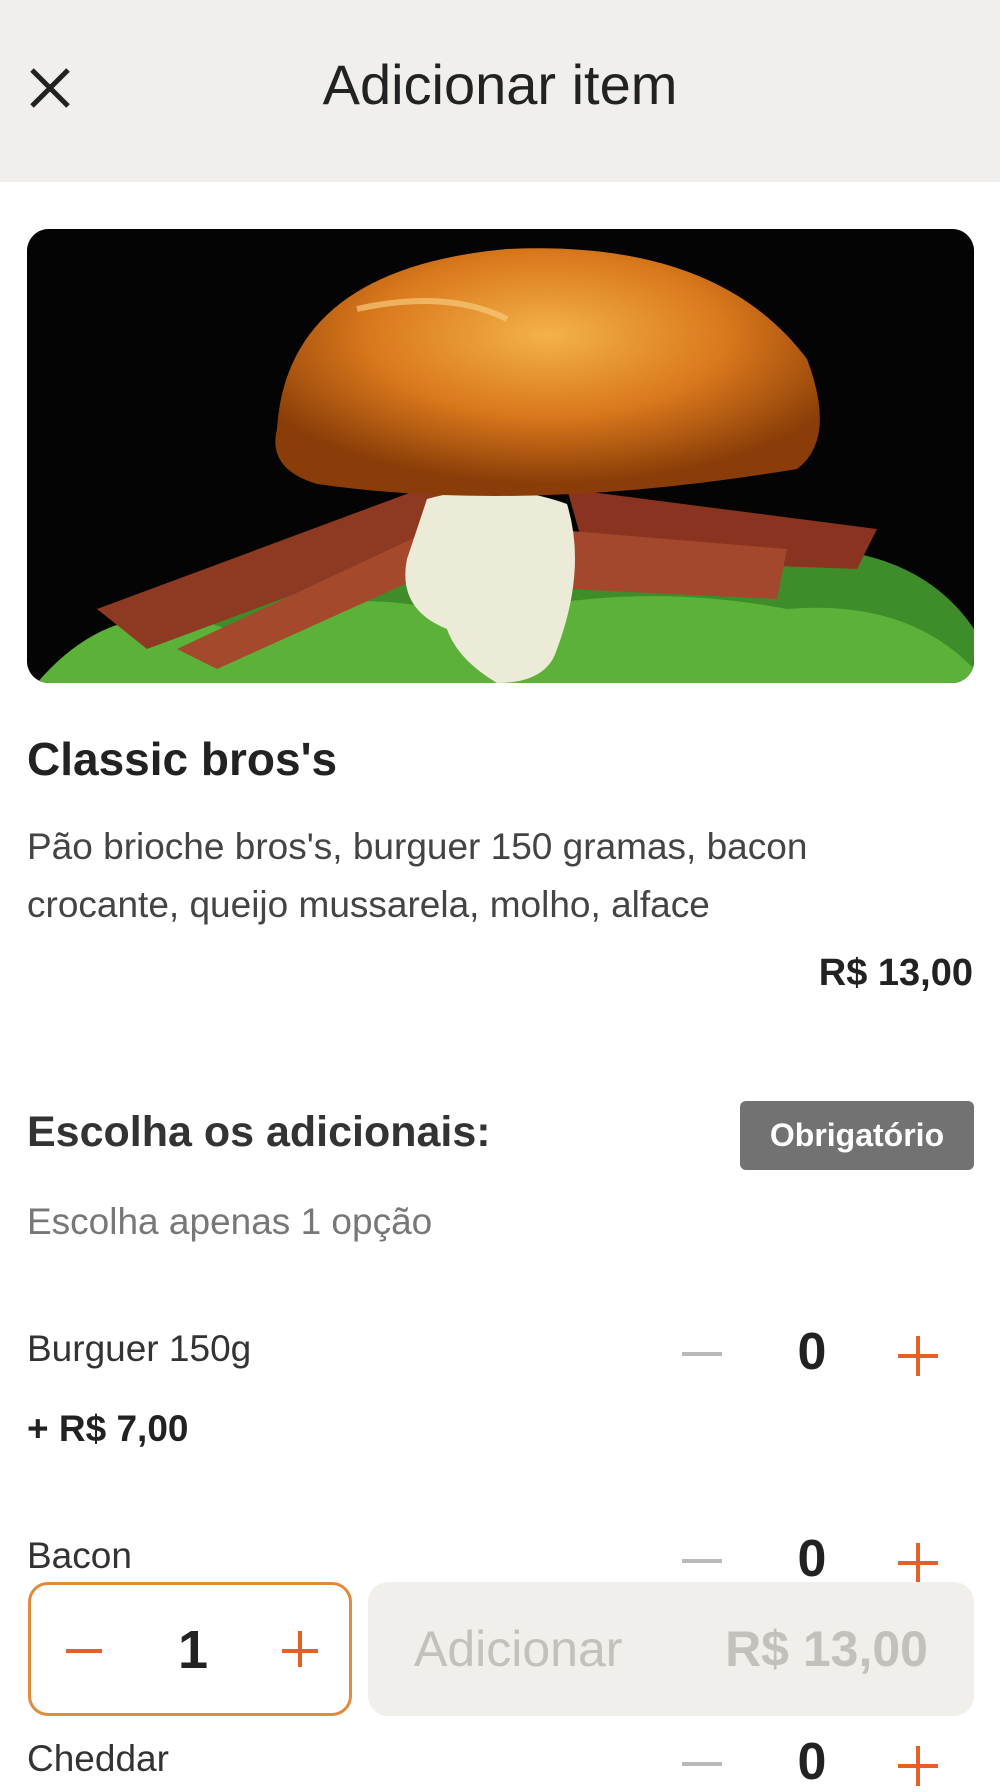 The image size is (1000, 1792). What do you see at coordinates (84, 1651) in the screenshot?
I see `quantity-decrease-button` at bounding box center [84, 1651].